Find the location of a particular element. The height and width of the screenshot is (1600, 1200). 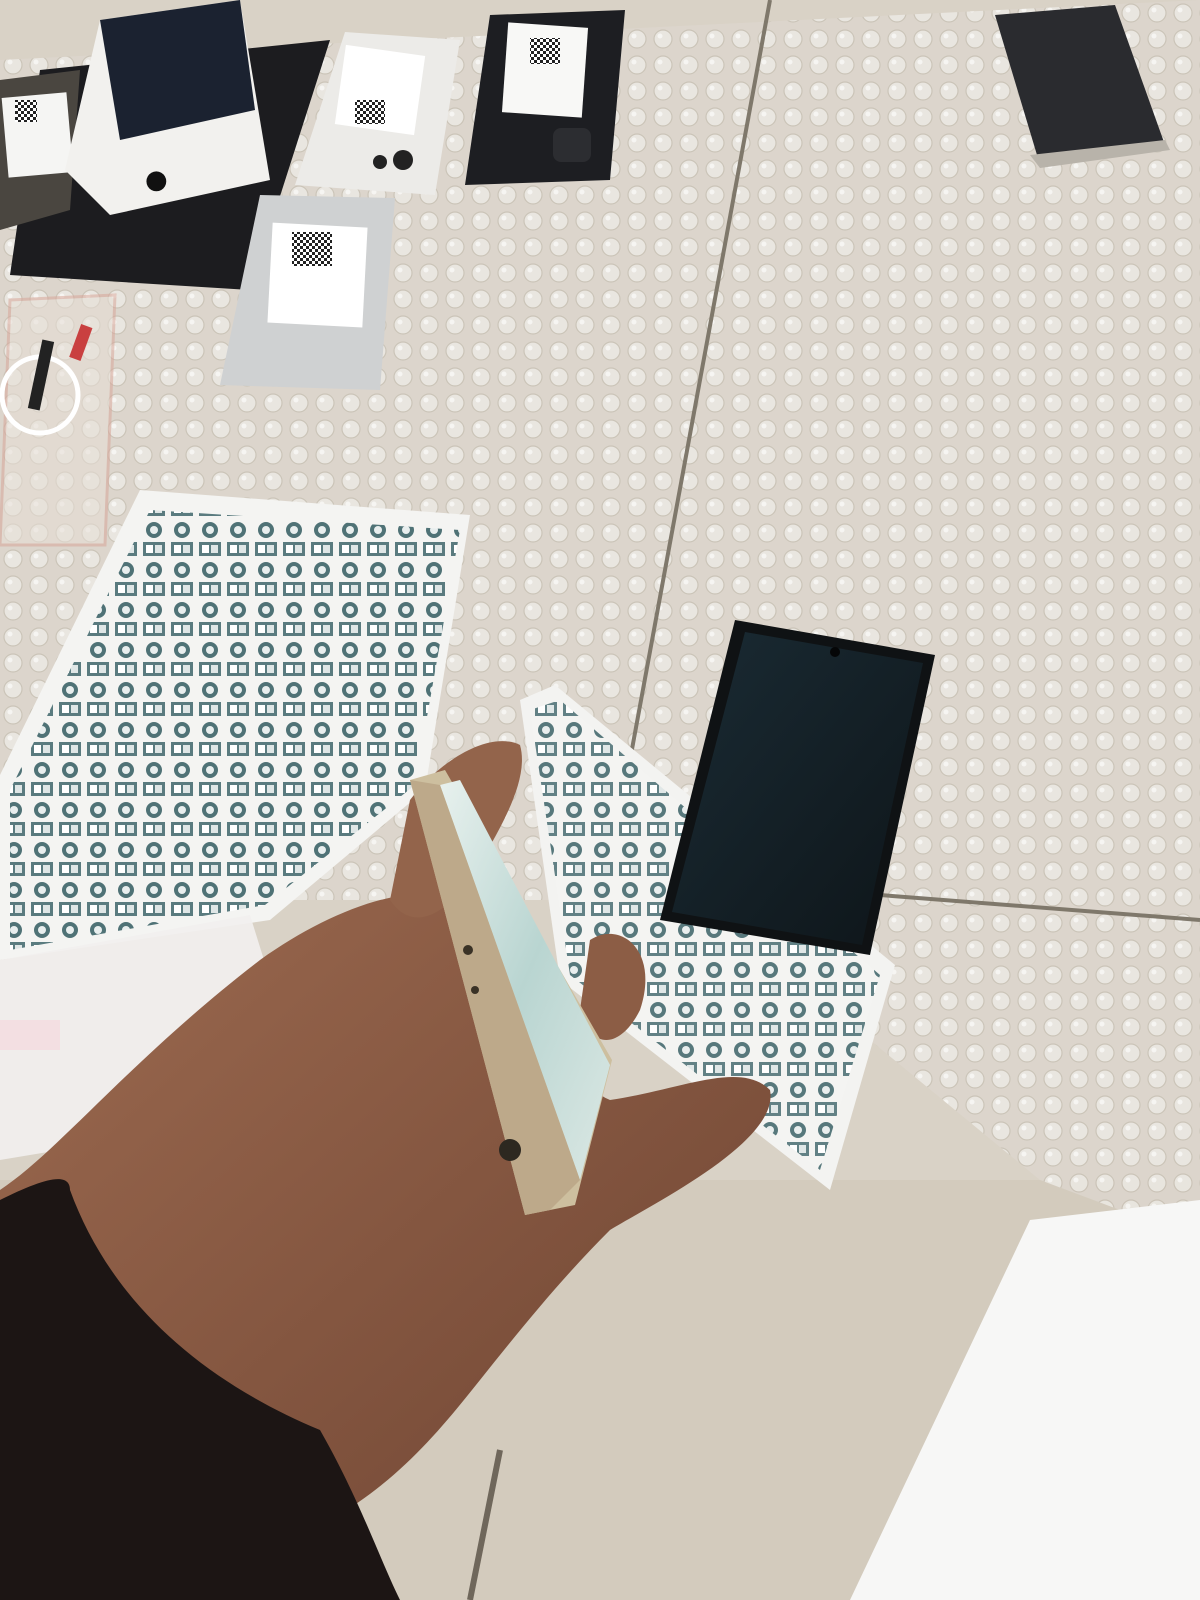

black-phone-label is located at coordinates (545, 70).